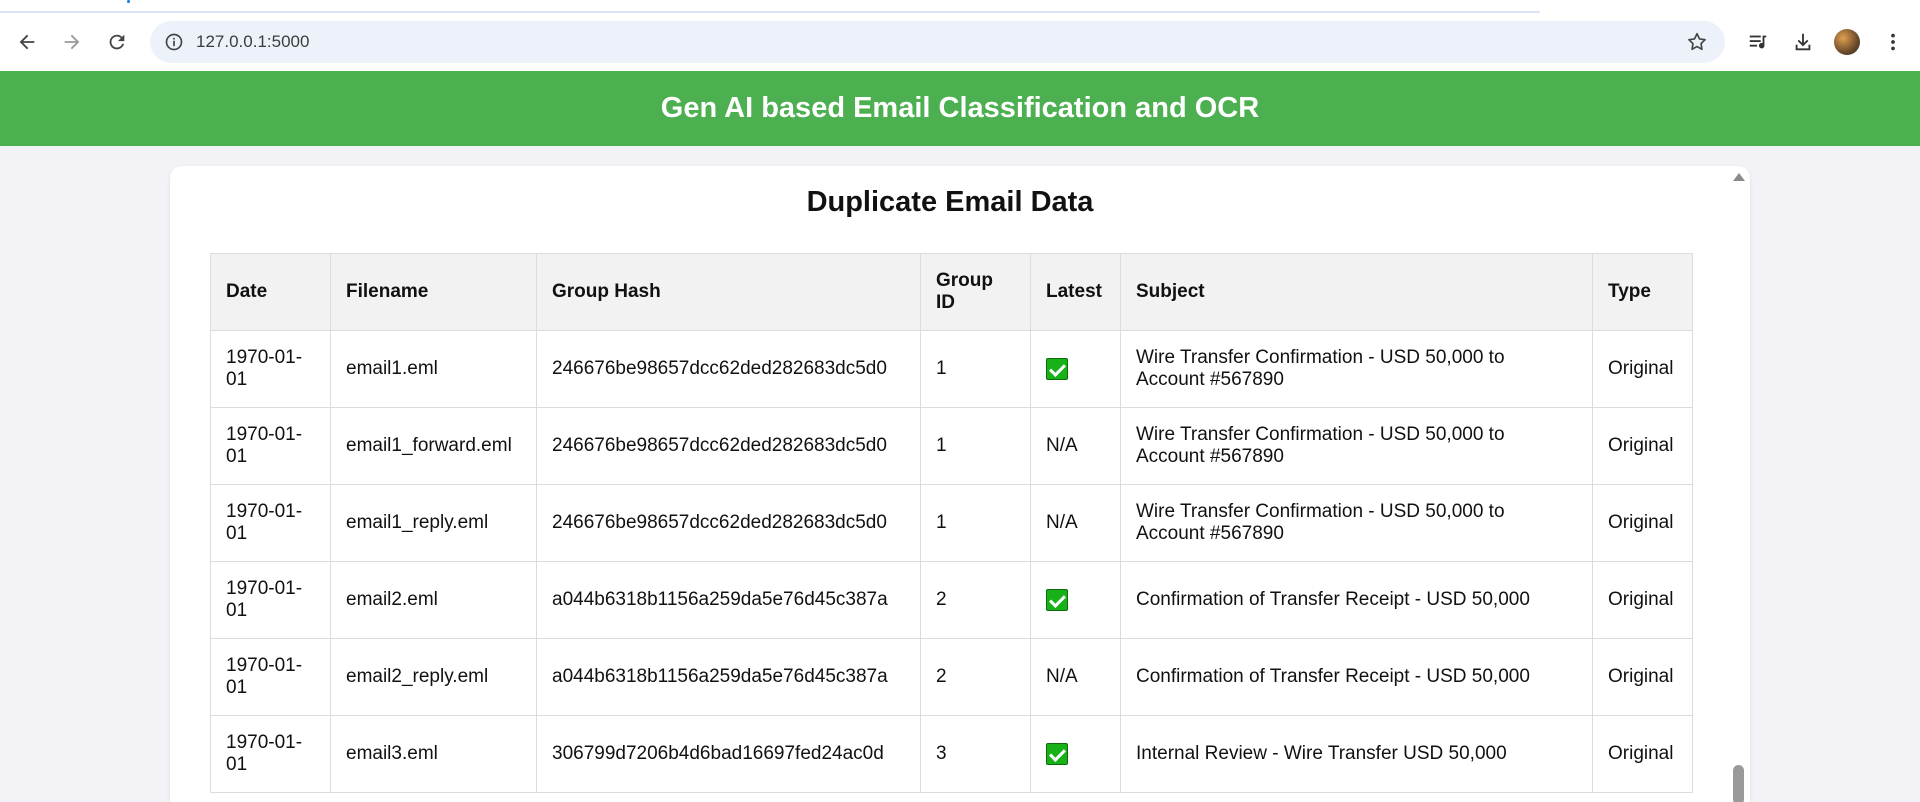  Describe the element at coordinates (960, 6) in the screenshot. I see `tab-strip` at that location.